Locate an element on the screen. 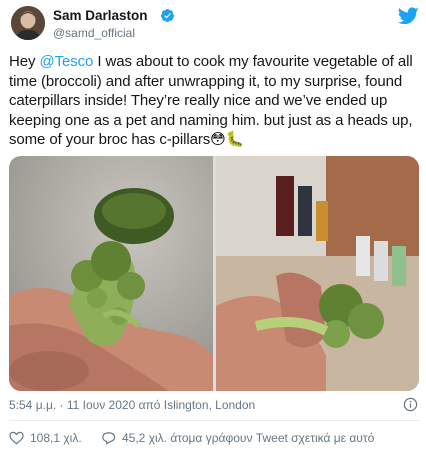  verified-badge-icon is located at coordinates (167, 15).